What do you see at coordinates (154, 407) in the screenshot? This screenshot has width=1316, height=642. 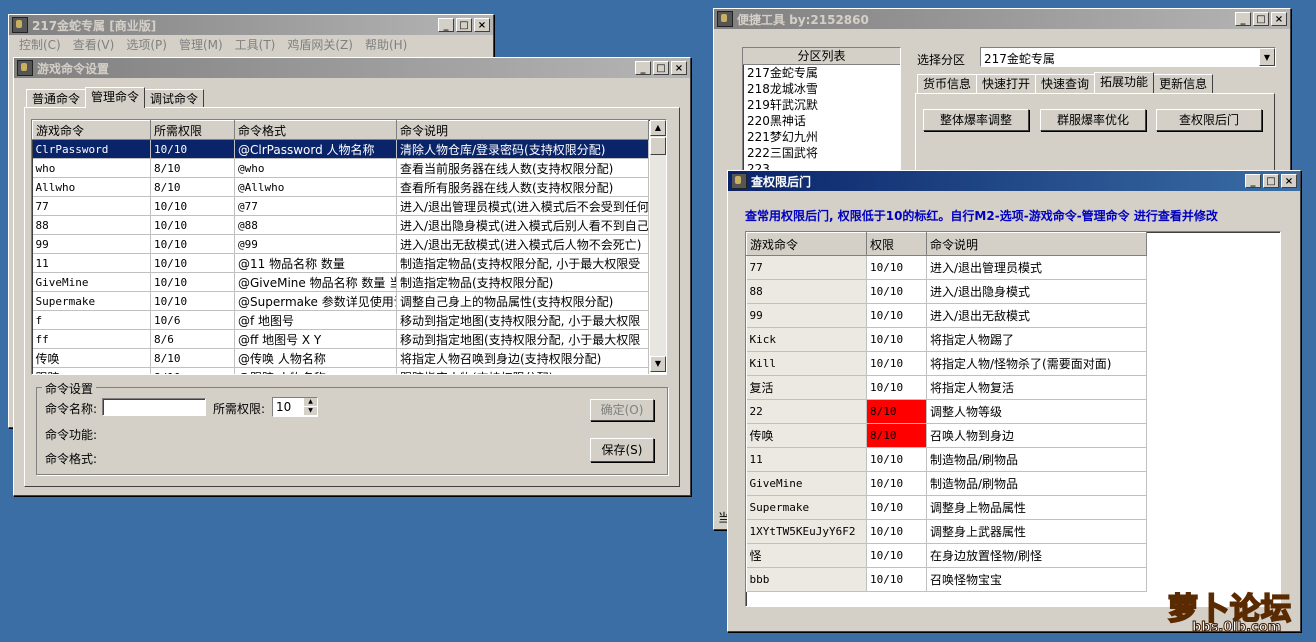 I see `command-name-input` at bounding box center [154, 407].